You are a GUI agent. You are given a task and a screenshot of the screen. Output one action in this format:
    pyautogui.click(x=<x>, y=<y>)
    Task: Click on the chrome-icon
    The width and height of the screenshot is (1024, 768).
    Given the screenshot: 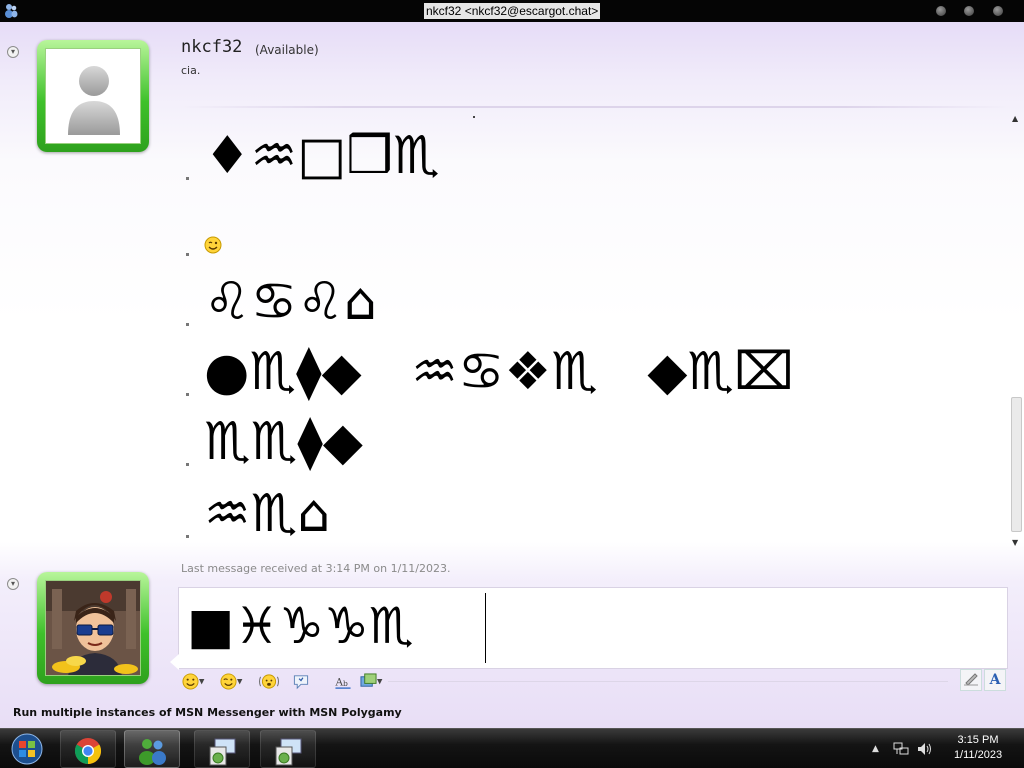 What is the action you would take?
    pyautogui.click(x=88, y=751)
    